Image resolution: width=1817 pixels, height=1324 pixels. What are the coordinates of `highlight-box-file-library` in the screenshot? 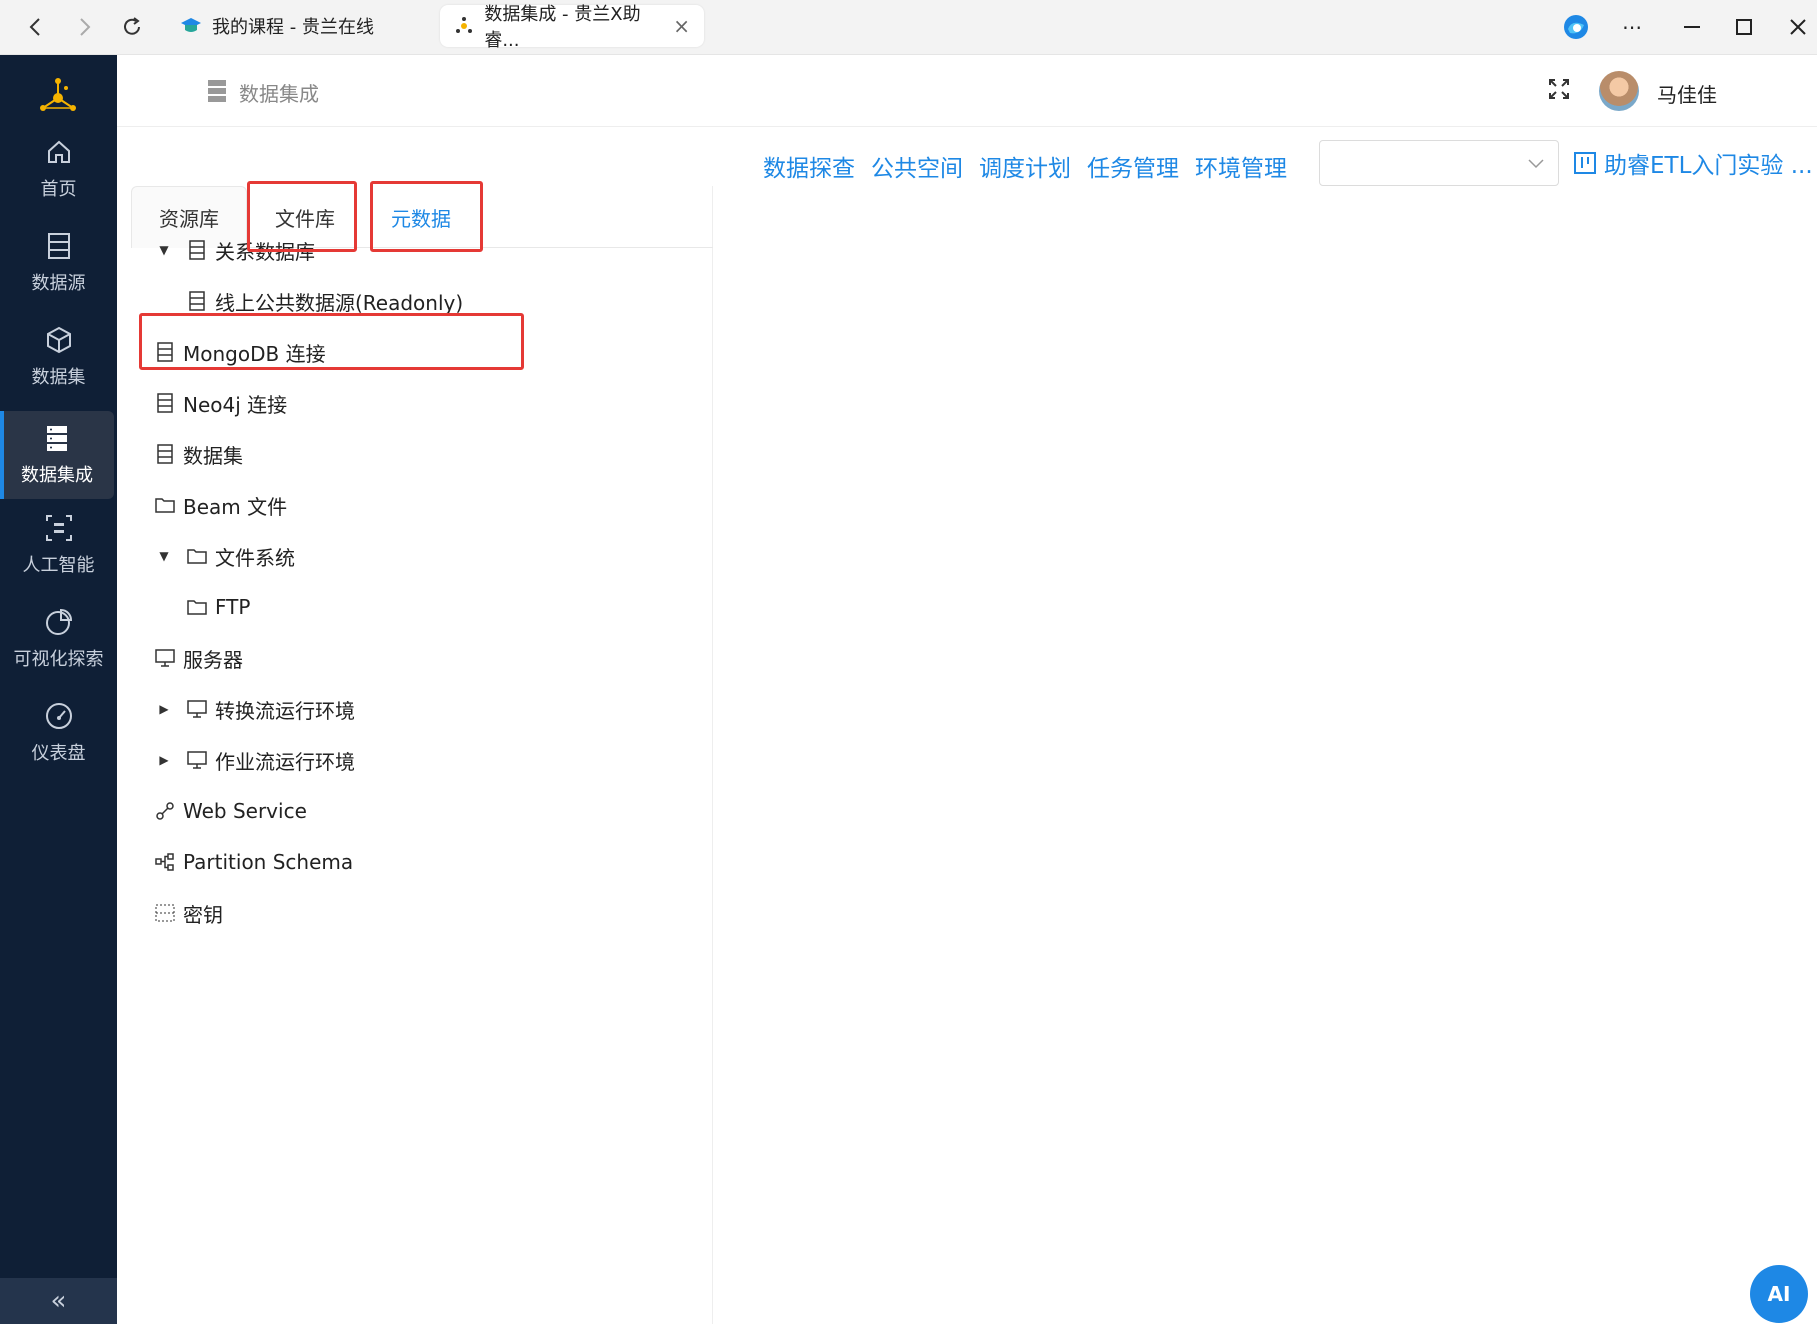 It's located at (302, 216).